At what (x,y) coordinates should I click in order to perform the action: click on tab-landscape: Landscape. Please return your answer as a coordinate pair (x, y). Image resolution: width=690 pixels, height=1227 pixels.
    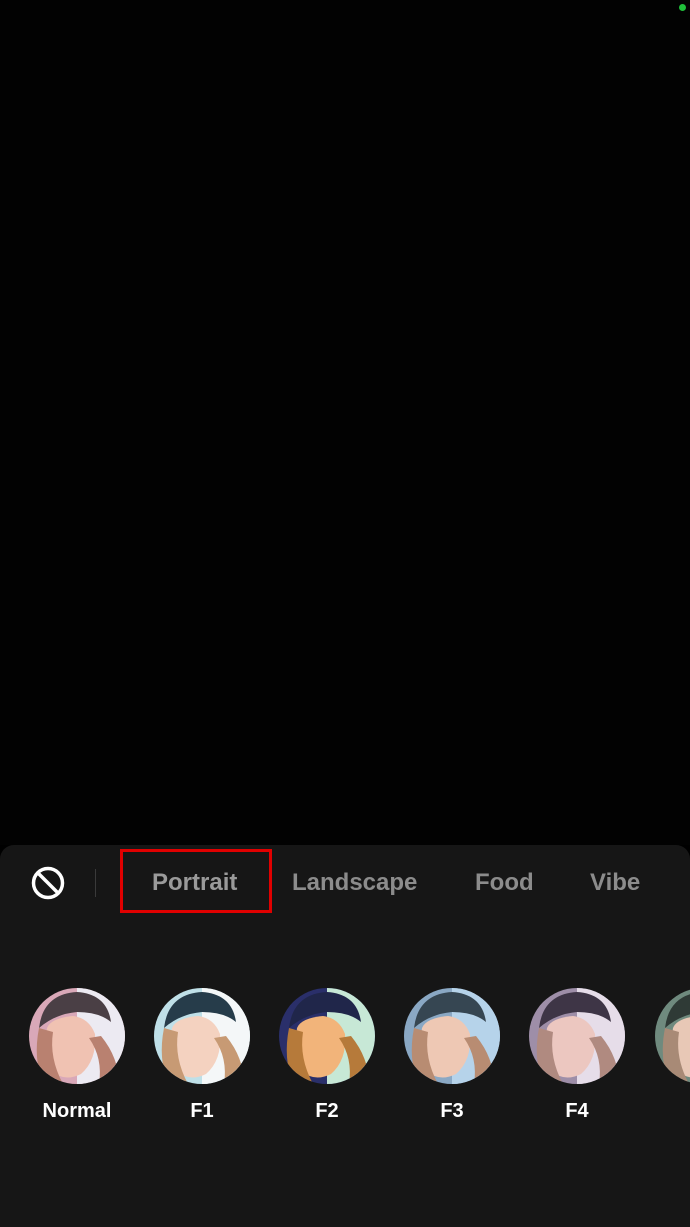
    Looking at the image, I should click on (354, 883).